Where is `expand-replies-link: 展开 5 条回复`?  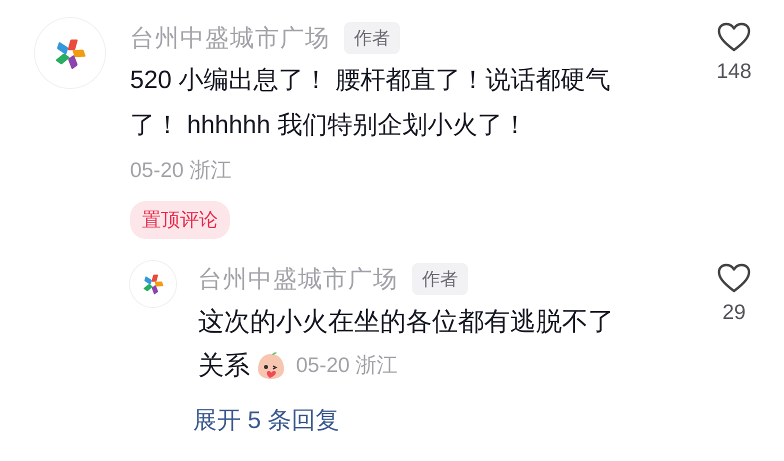
expand-replies-link: 展开 5 条回复 is located at coordinates (266, 420).